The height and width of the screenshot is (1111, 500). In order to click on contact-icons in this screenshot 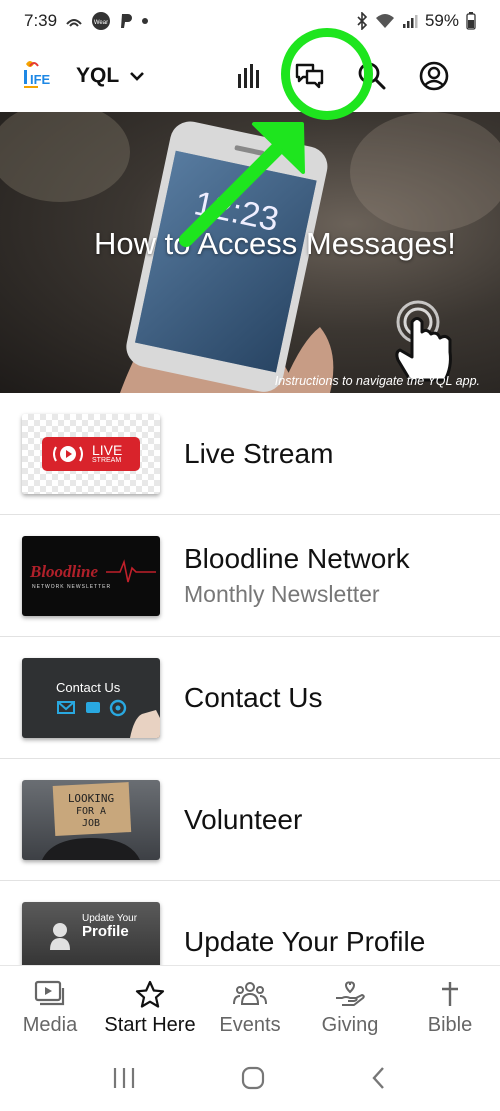, I will do `click(108, 718)`.